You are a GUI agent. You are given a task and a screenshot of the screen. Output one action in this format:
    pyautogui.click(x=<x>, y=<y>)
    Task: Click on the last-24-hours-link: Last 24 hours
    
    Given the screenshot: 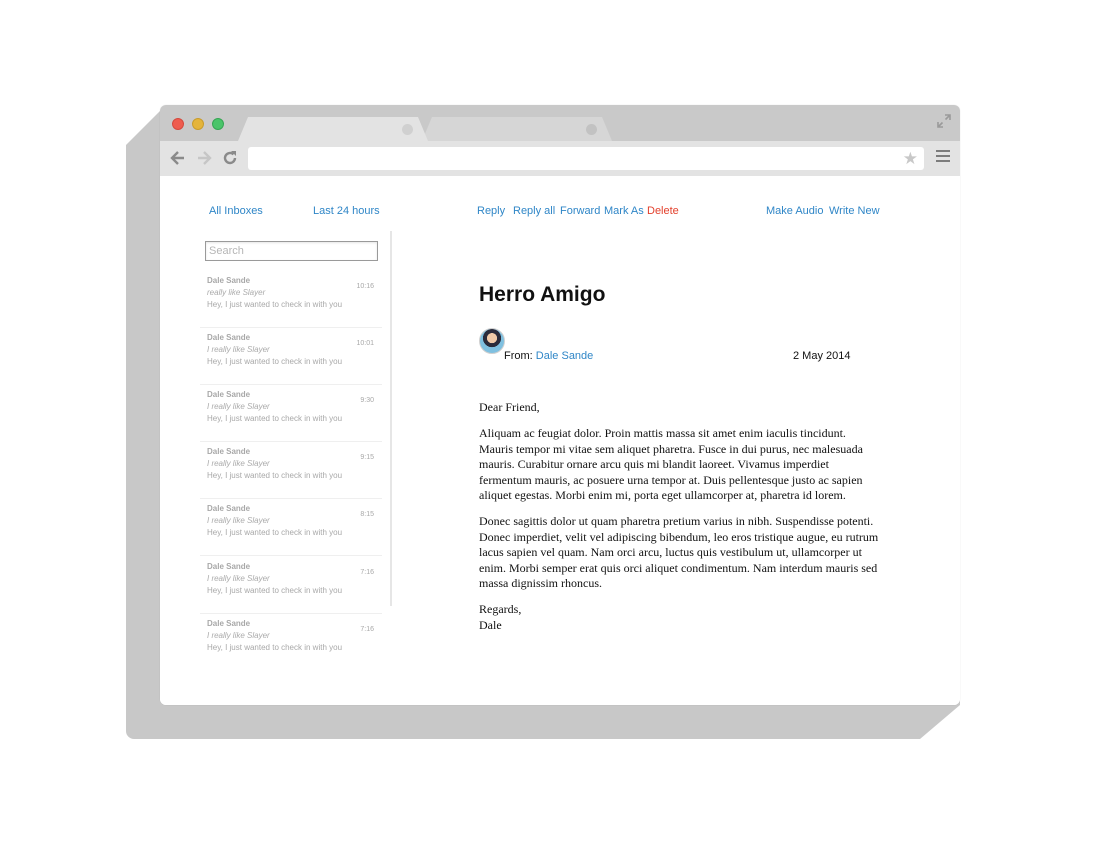 What is the action you would take?
    pyautogui.click(x=346, y=211)
    